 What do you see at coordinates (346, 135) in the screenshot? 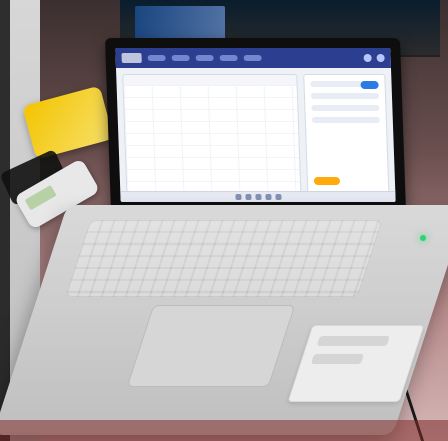
I see `side-panel` at bounding box center [346, 135].